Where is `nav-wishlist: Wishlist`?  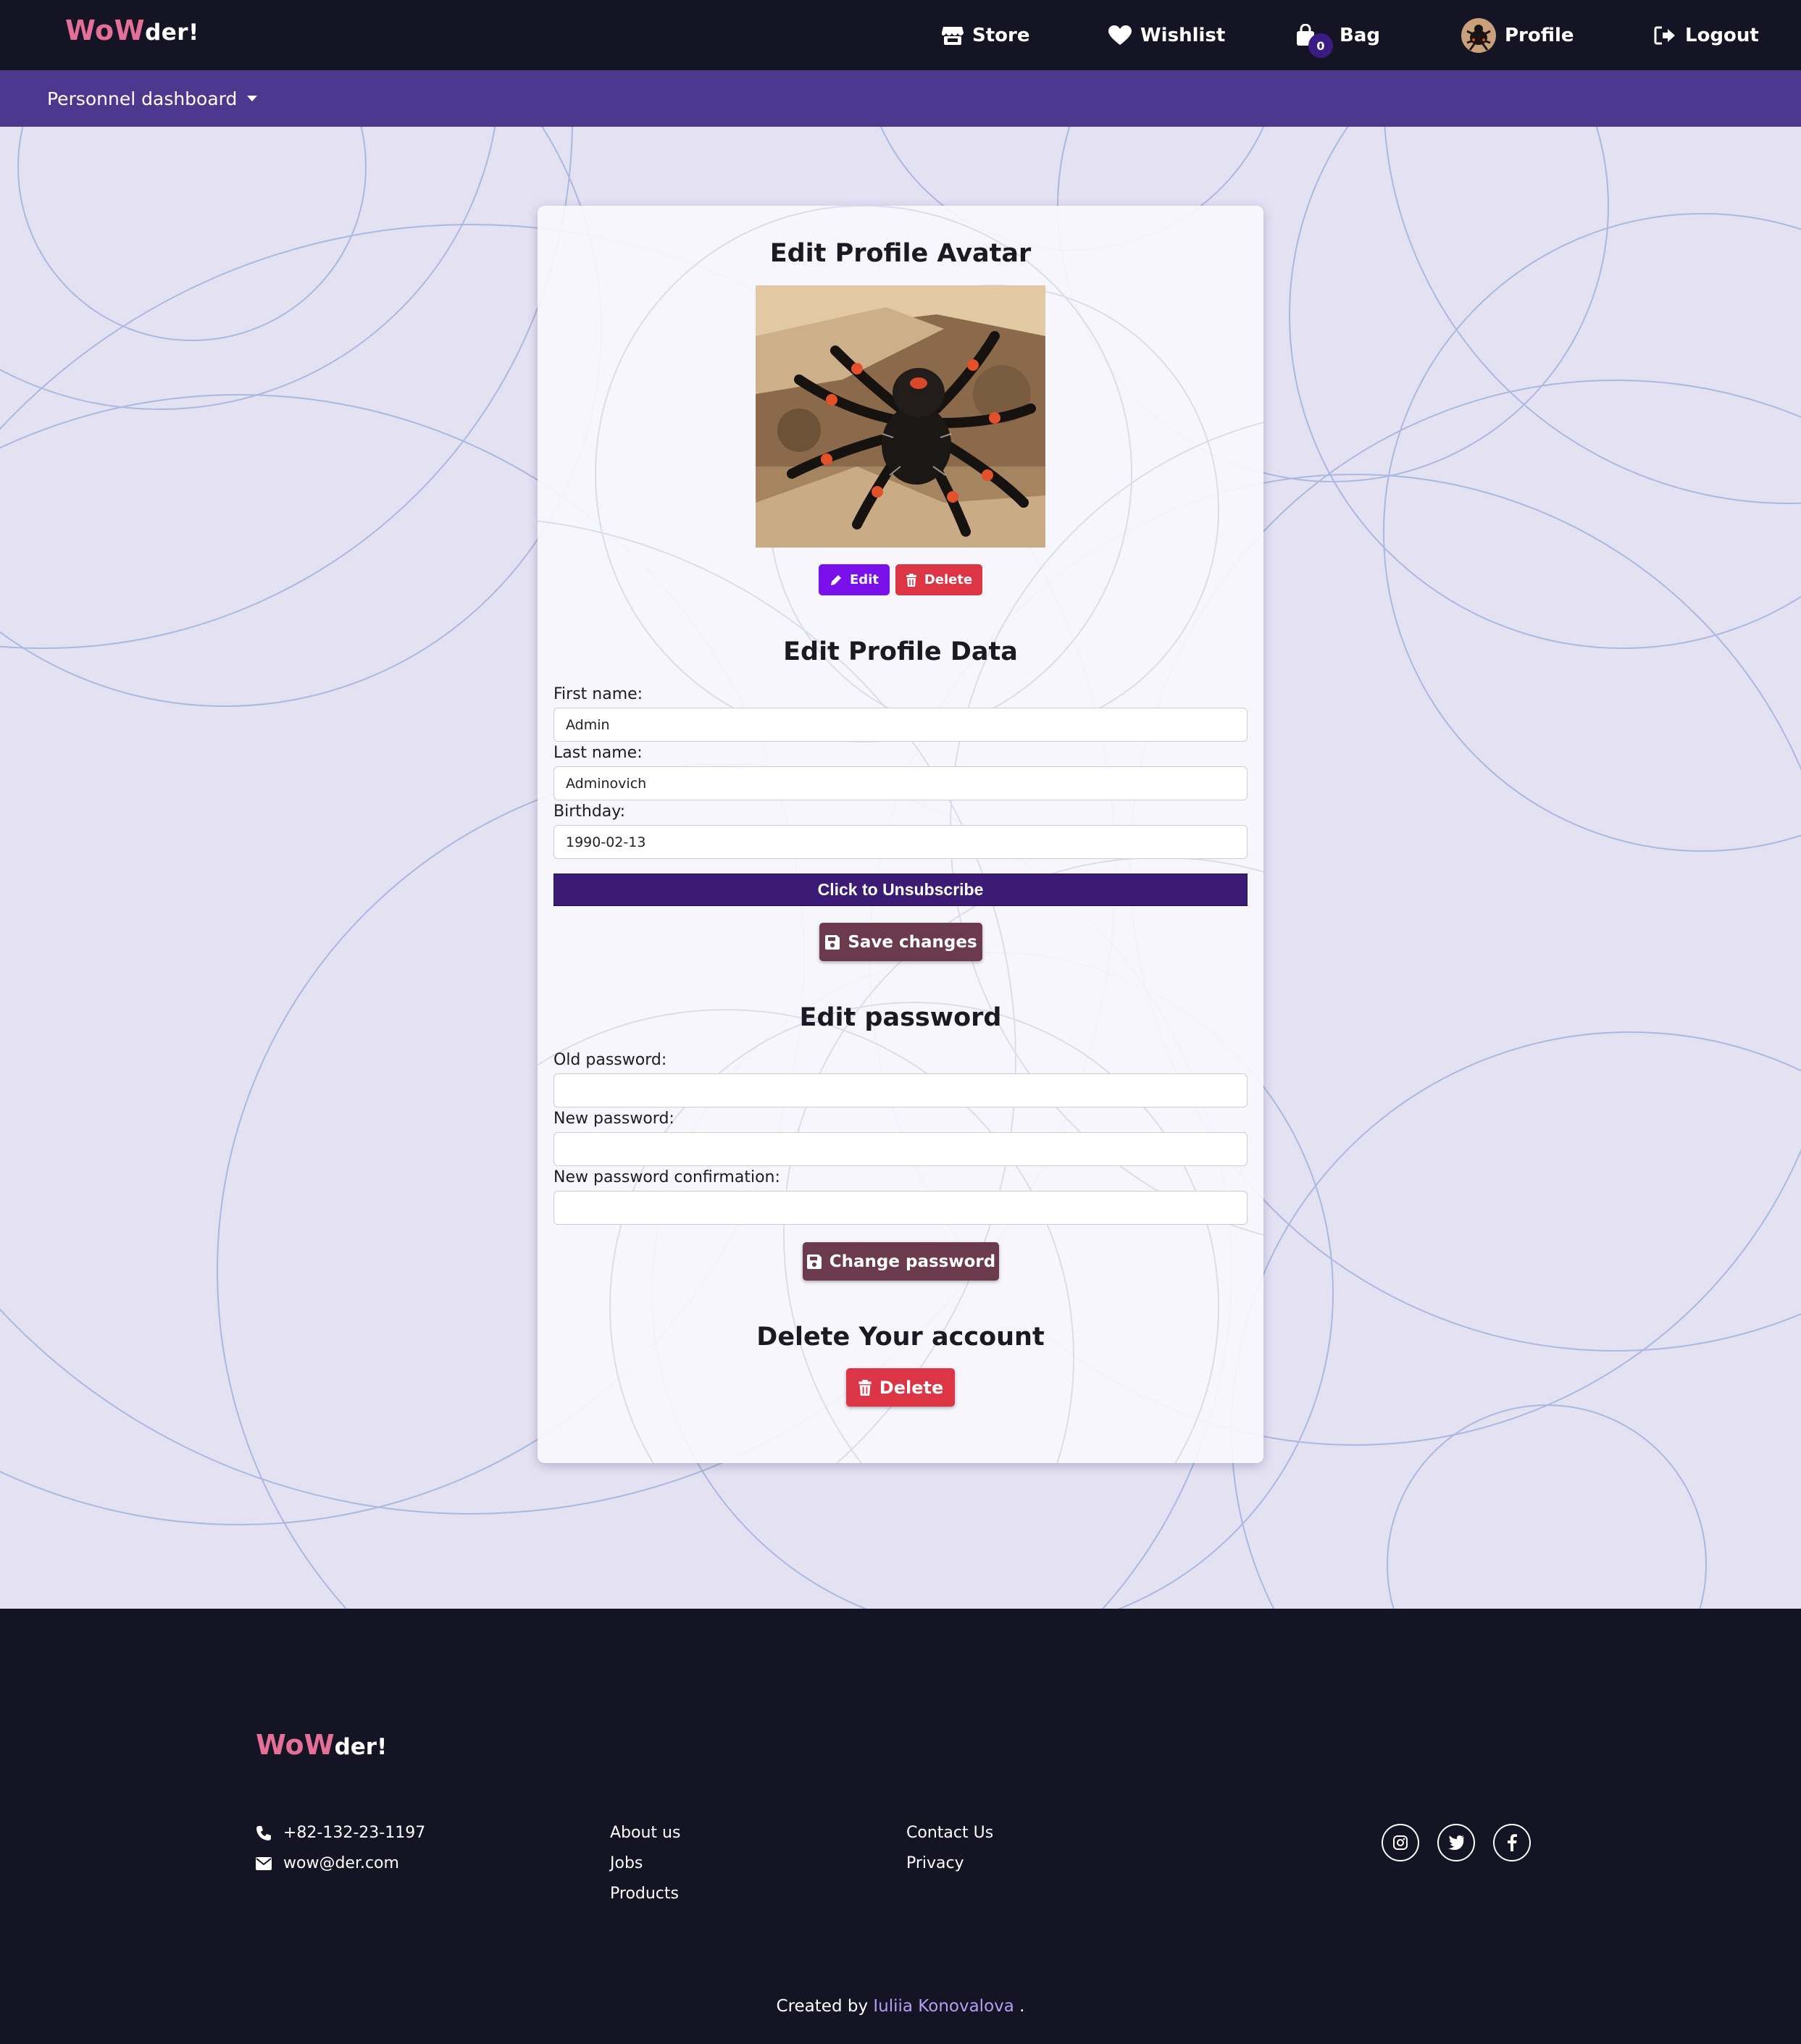
nav-wishlist: Wishlist is located at coordinates (1167, 35).